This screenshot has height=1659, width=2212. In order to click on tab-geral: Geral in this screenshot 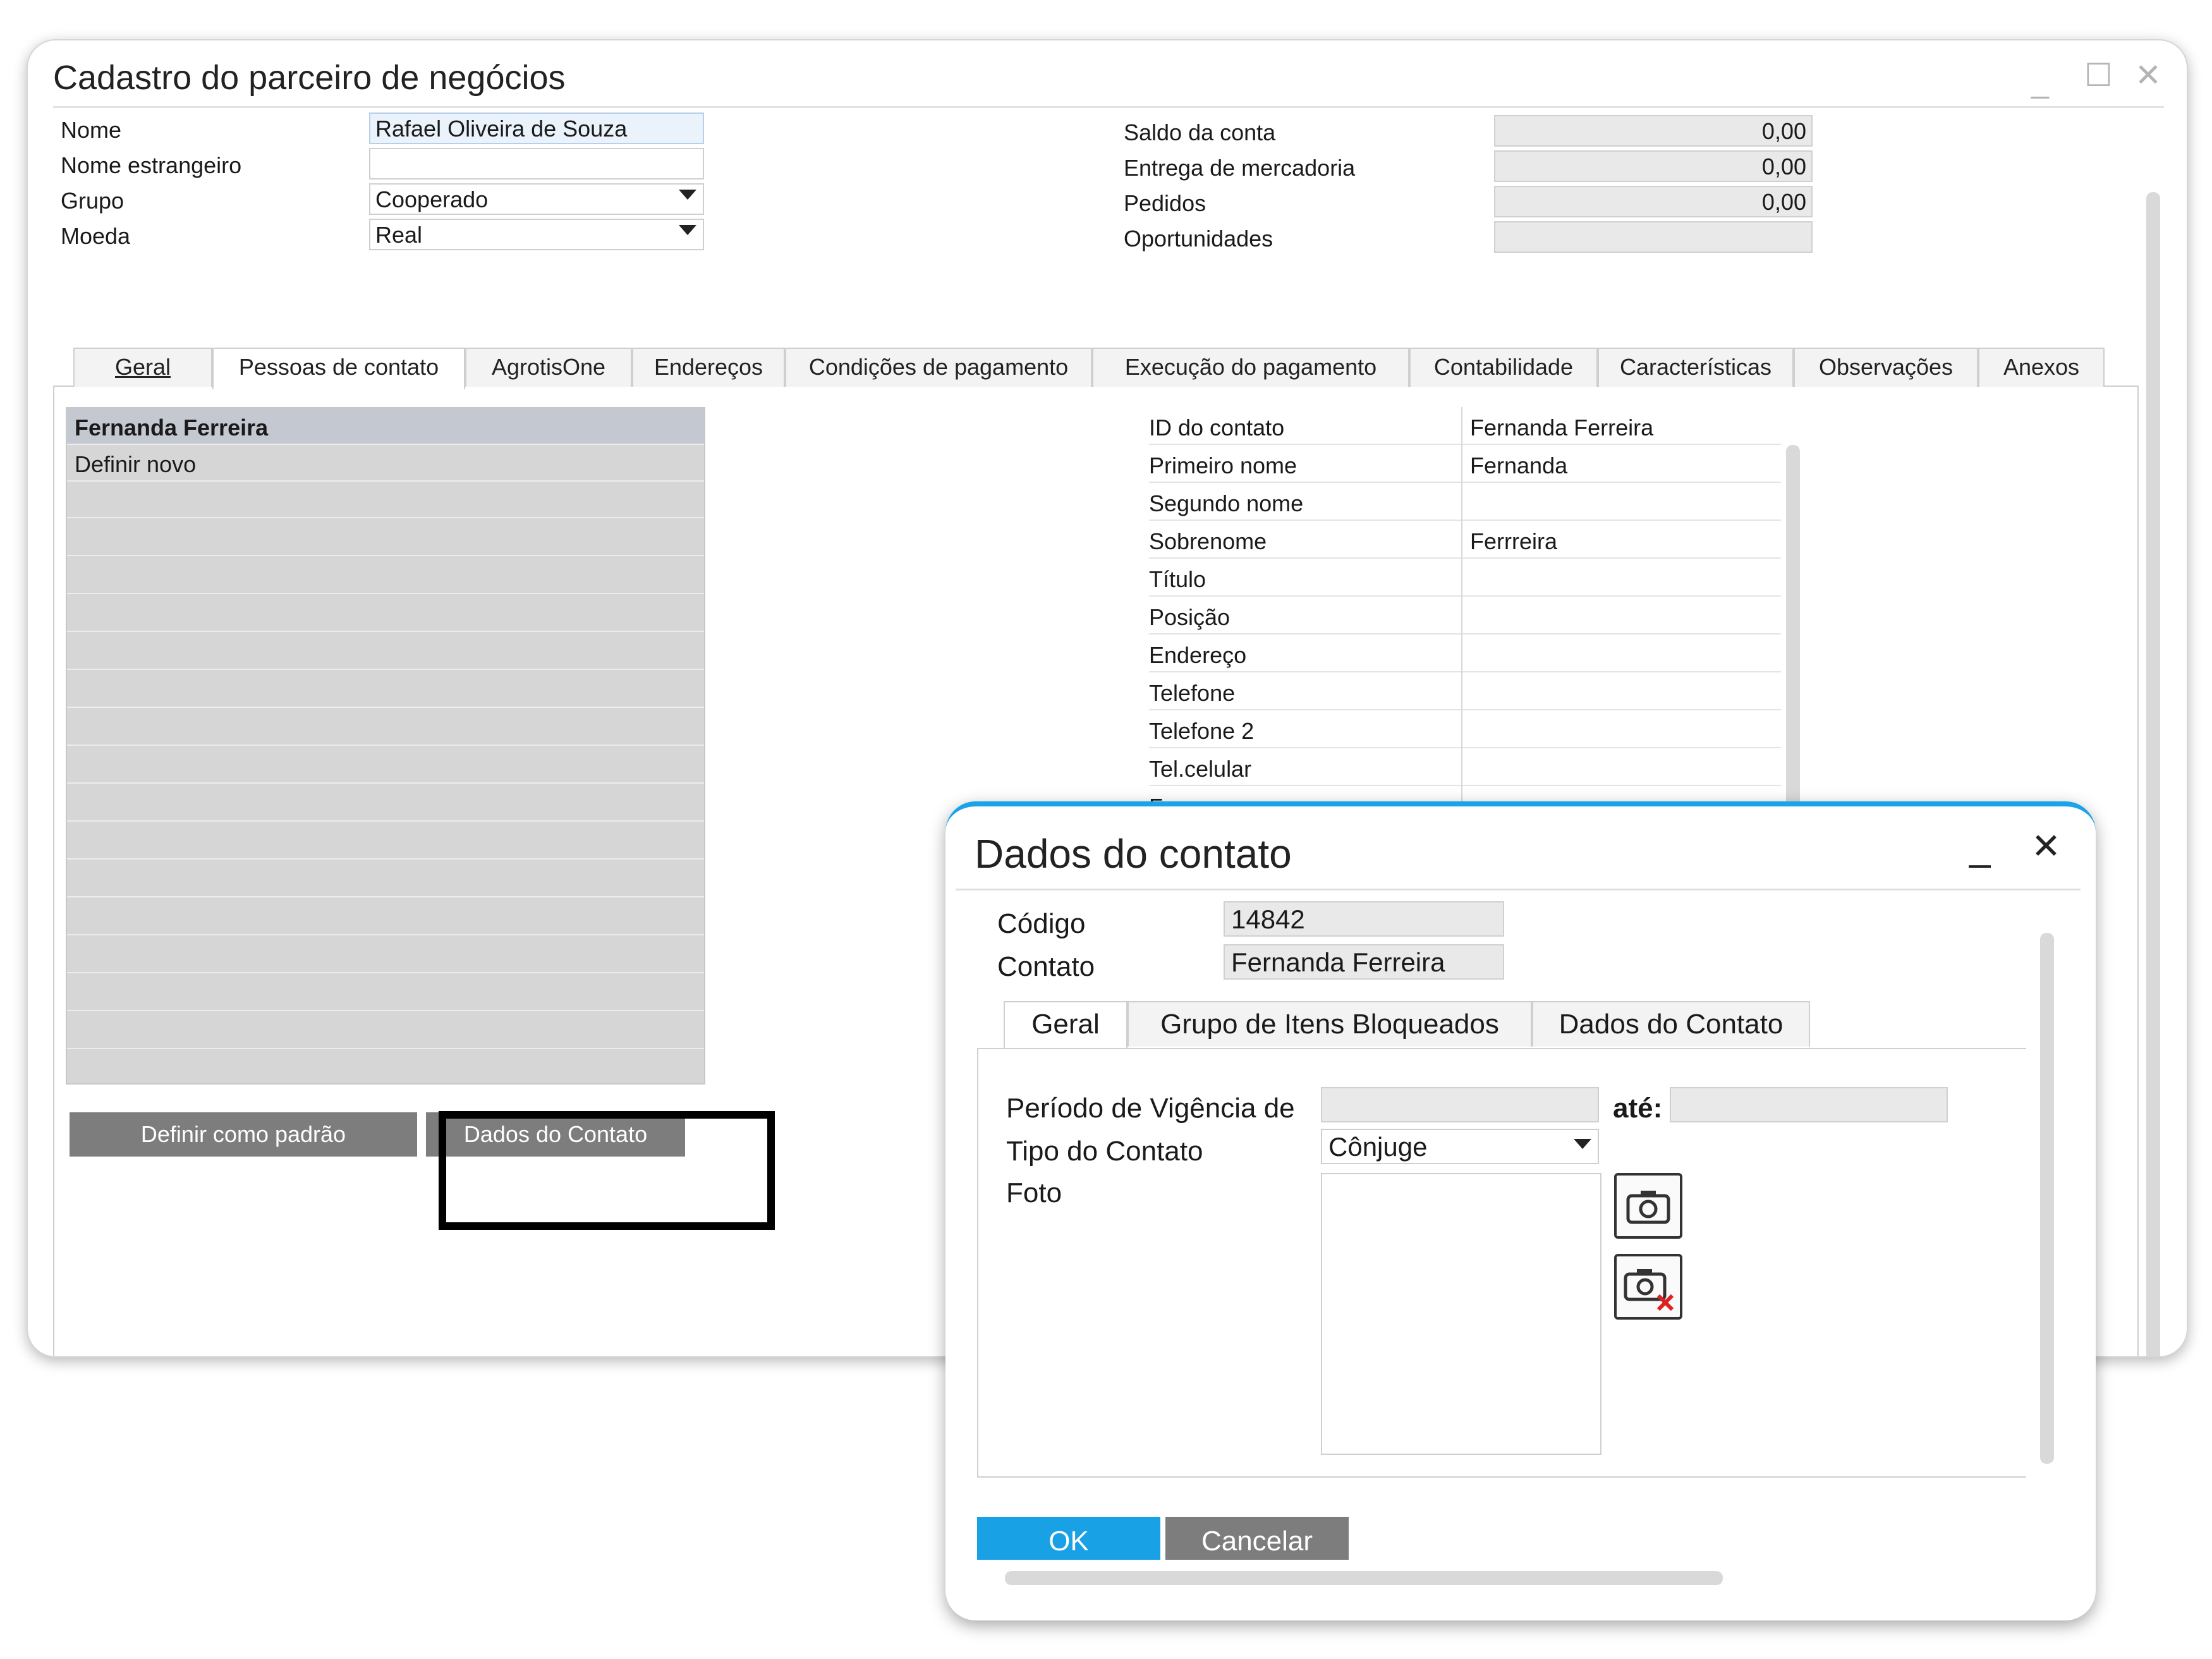, I will do `click(142, 367)`.